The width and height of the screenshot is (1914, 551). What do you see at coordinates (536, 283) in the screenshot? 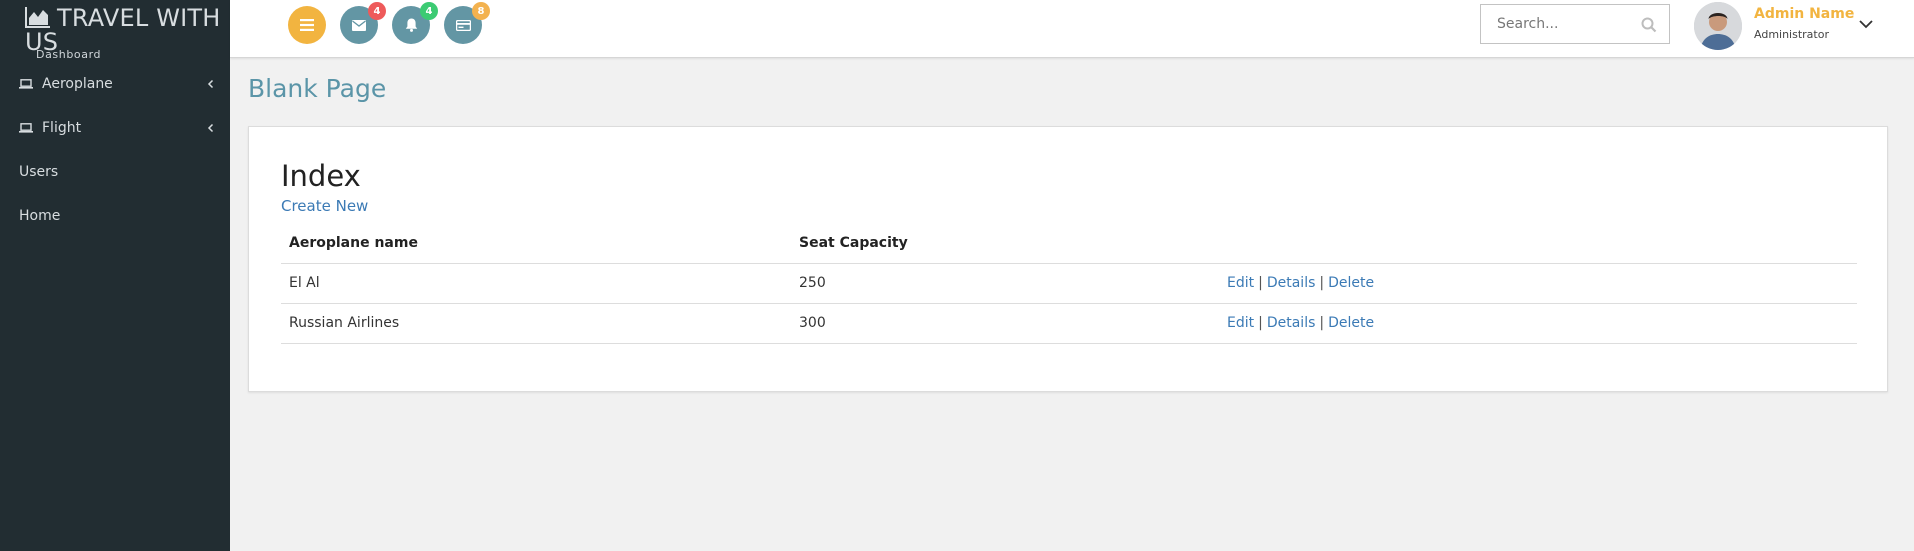
I see `cell-aeroplane-name: El Al` at bounding box center [536, 283].